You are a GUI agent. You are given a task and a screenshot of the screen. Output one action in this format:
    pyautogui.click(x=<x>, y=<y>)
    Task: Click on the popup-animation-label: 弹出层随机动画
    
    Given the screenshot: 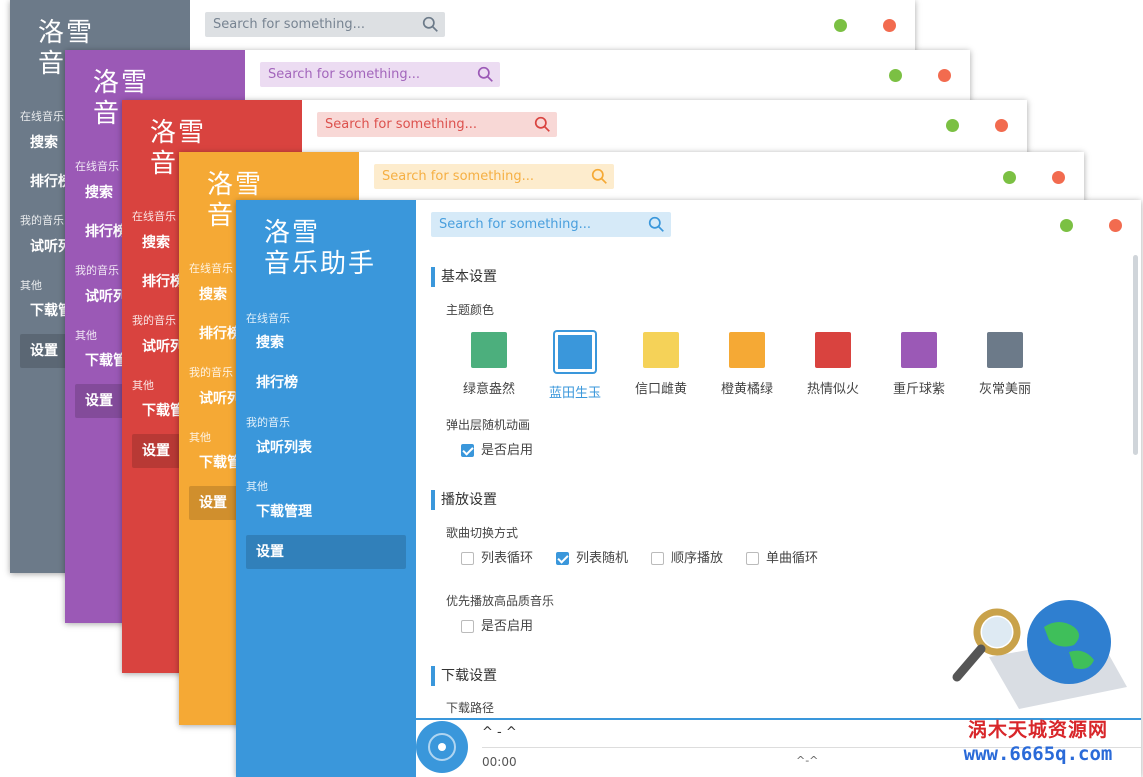 What is the action you would take?
    pyautogui.click(x=488, y=425)
    